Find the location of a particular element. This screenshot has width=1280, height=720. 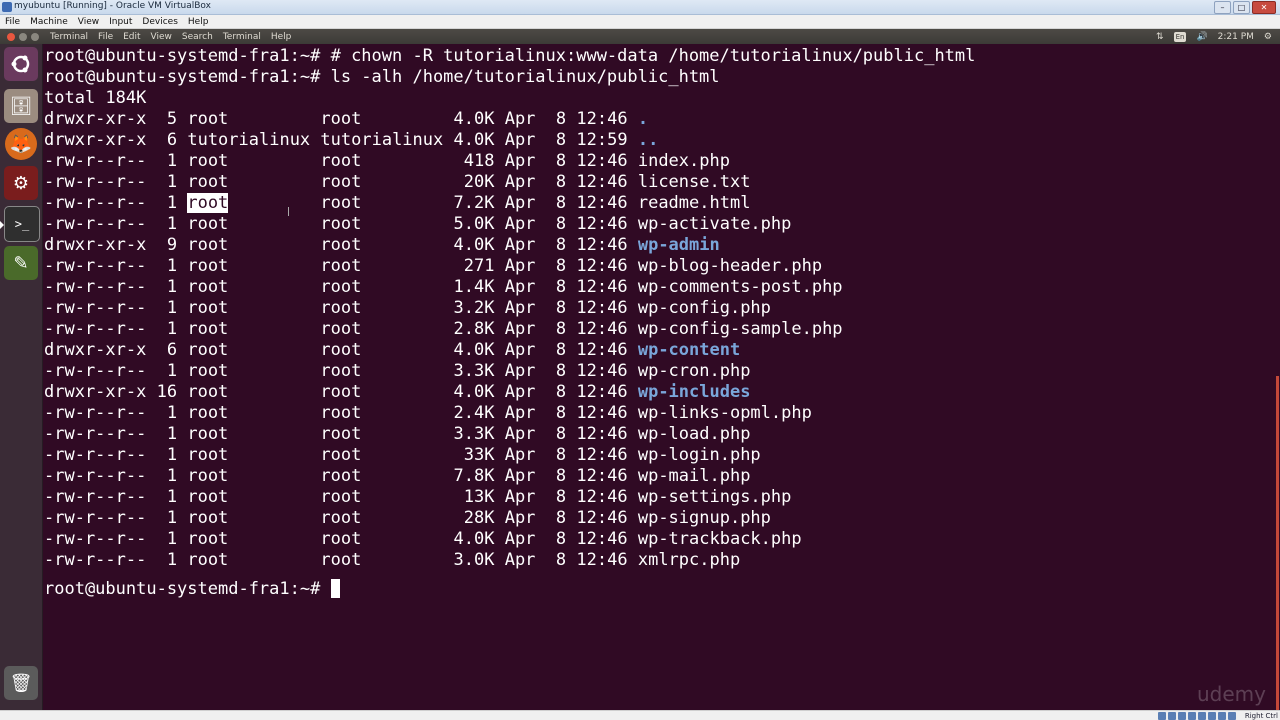

text-editor-icon: ✎ is located at coordinates (21, 263).